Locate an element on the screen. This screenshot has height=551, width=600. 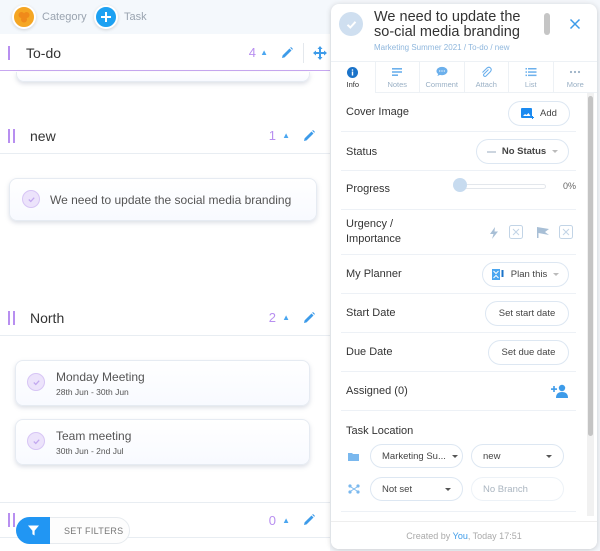
add-user-icon is located at coordinates (559, 391).